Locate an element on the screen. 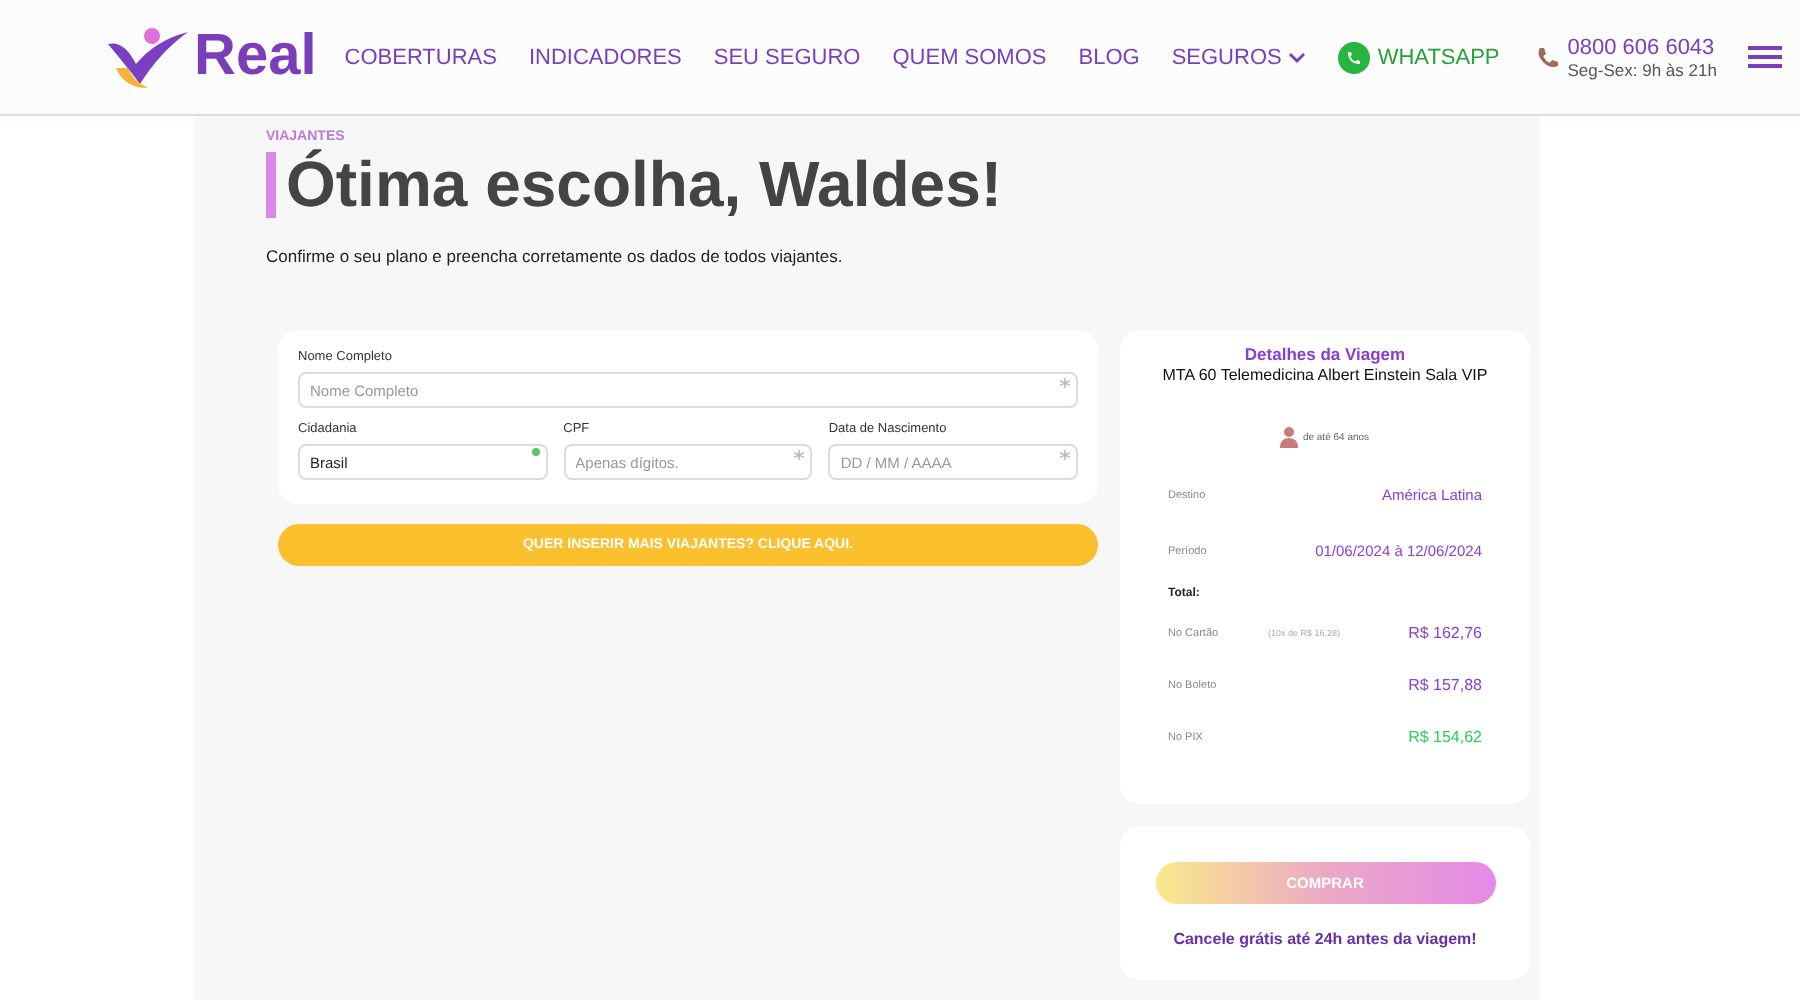 The width and height of the screenshot is (1800, 1000). nav-link: COBERTURAS is located at coordinates (420, 57).